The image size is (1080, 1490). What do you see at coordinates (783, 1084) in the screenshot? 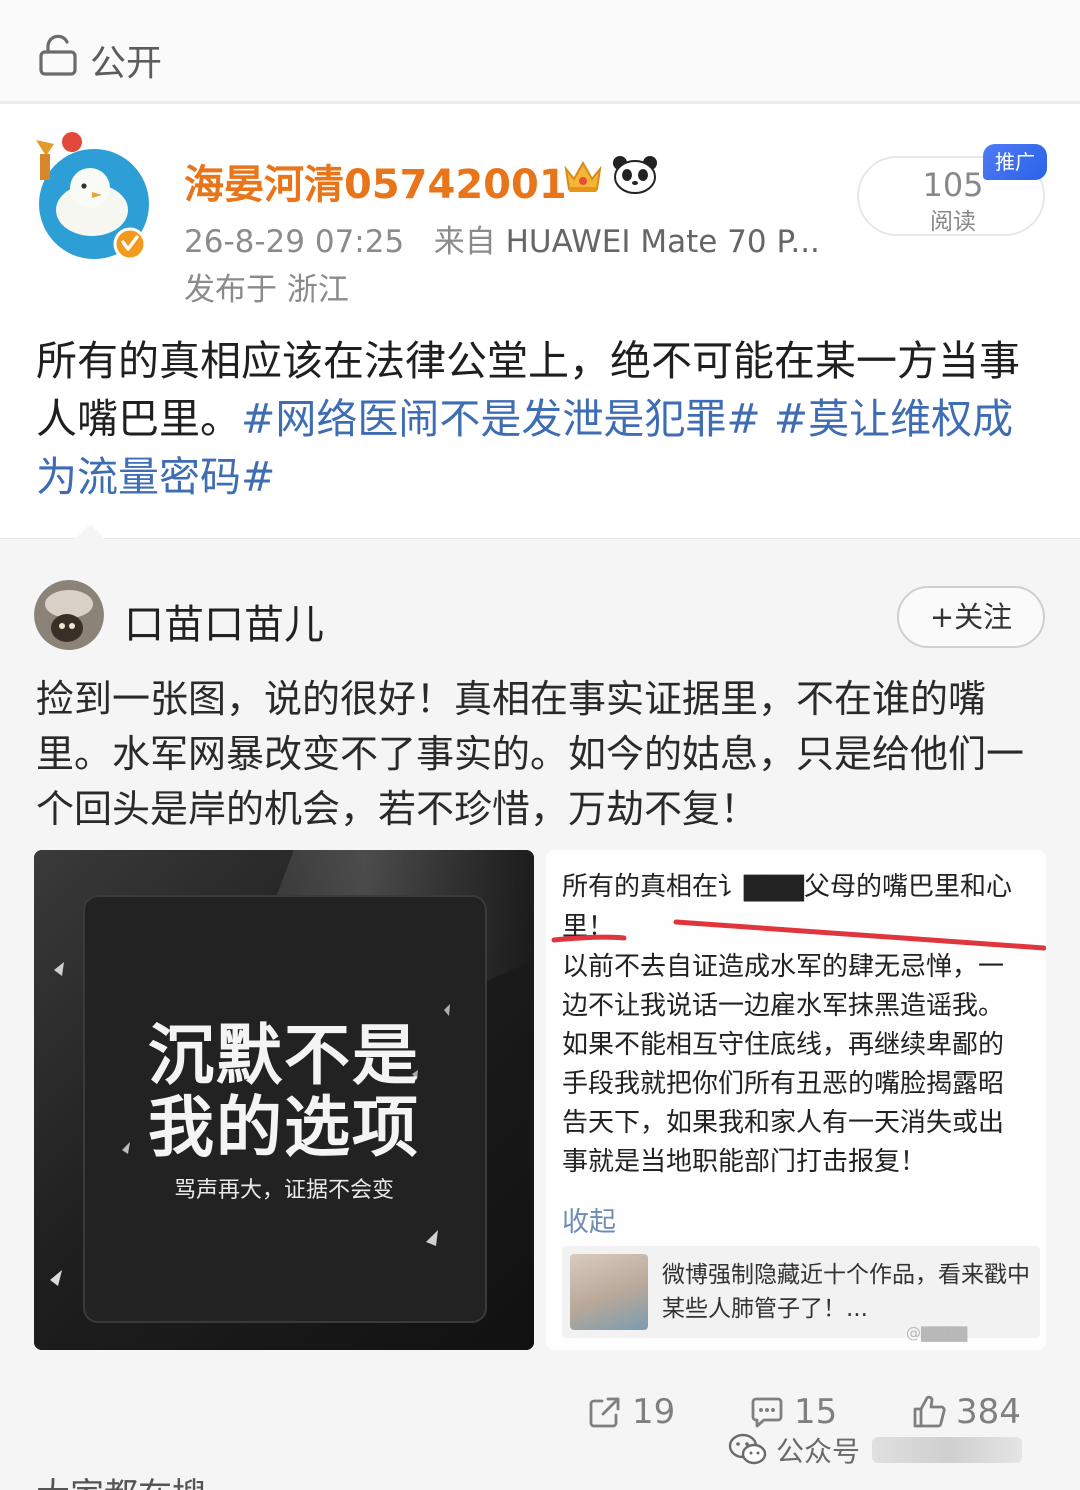
I see `screenshot-line: 手段我就把你们所有丑恶的嘴脸揭露昭` at bounding box center [783, 1084].